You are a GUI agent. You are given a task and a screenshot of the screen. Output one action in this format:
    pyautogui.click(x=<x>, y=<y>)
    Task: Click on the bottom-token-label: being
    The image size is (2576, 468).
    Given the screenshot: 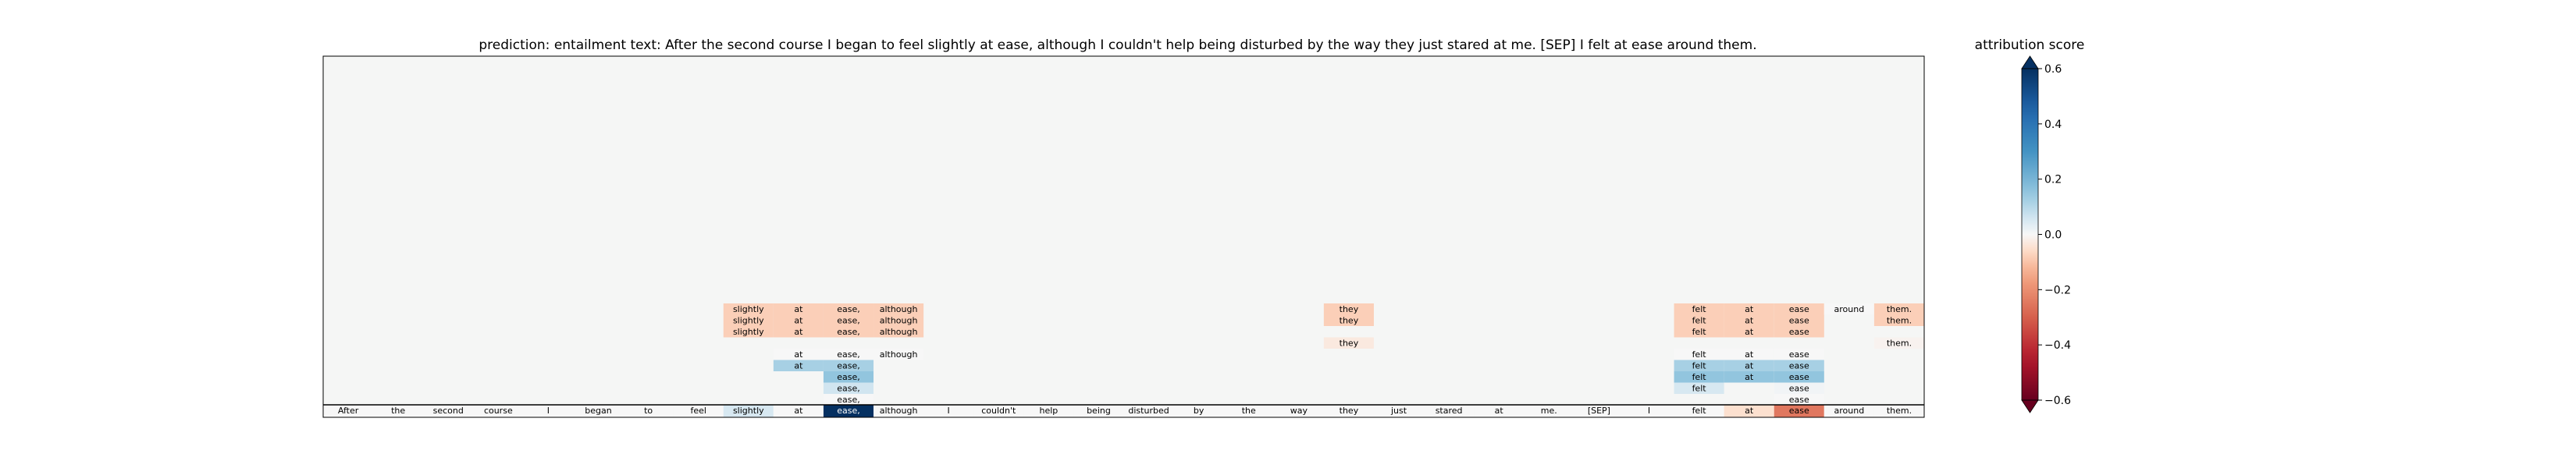 What is the action you would take?
    pyautogui.click(x=1099, y=411)
    